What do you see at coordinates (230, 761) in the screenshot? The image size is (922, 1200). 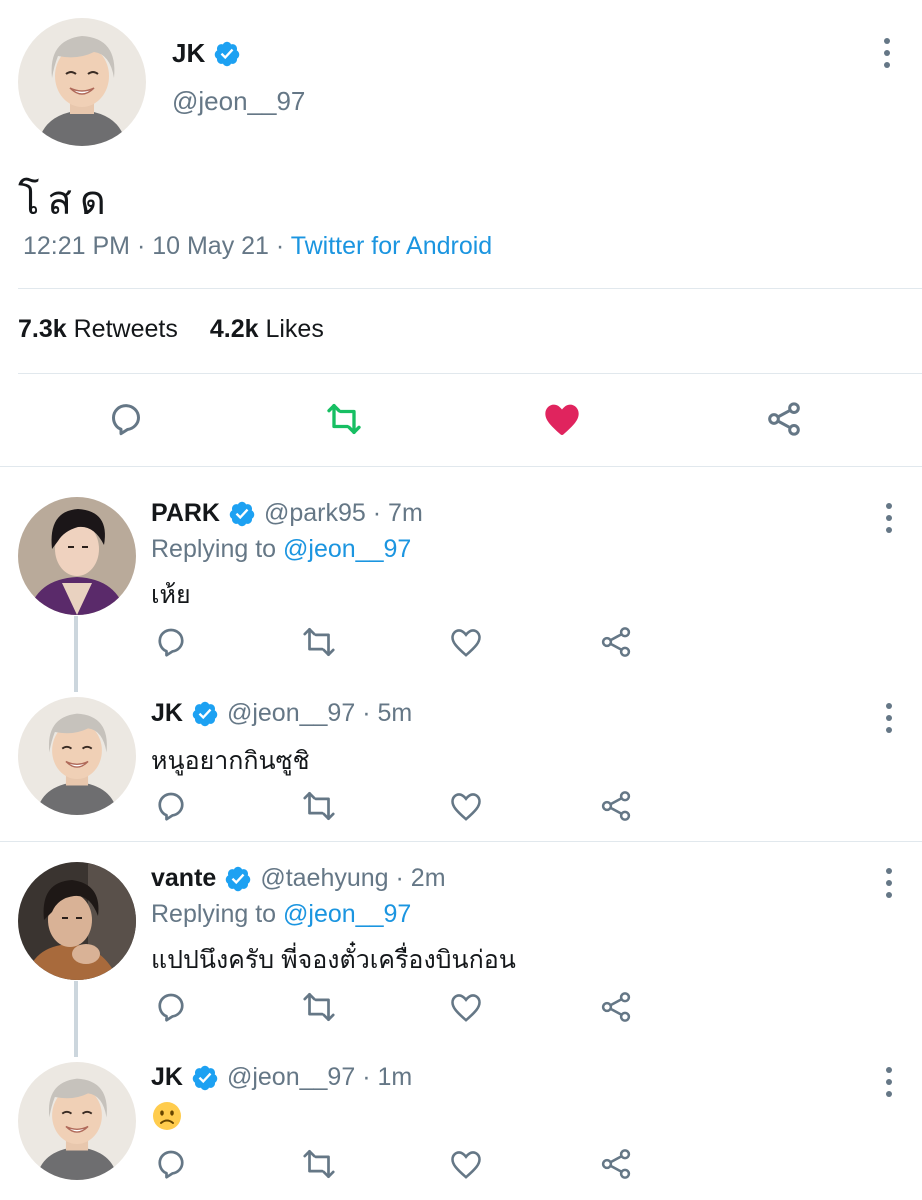 I see `reply-text: หนูอยากกินซูชิ` at bounding box center [230, 761].